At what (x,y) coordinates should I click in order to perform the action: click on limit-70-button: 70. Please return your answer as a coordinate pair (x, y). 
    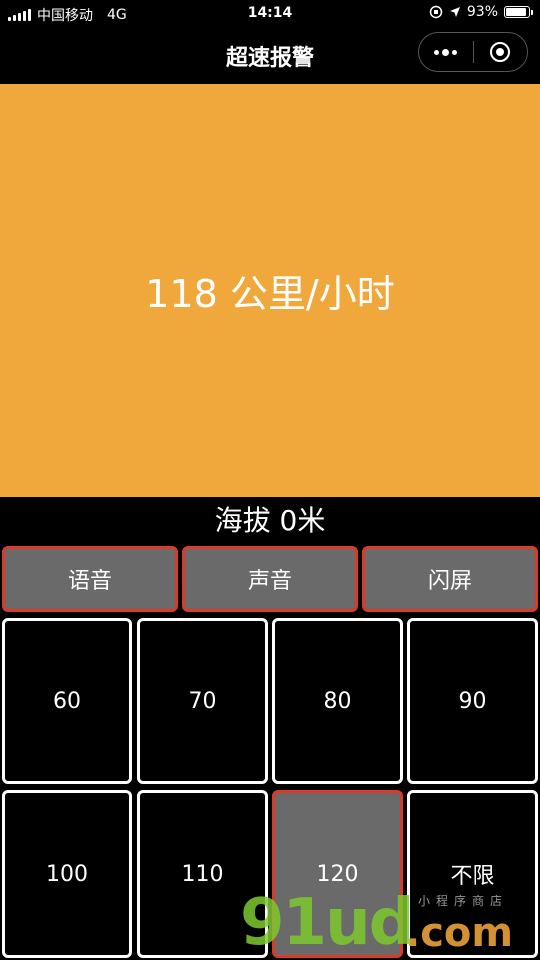
    Looking at the image, I should click on (202, 701).